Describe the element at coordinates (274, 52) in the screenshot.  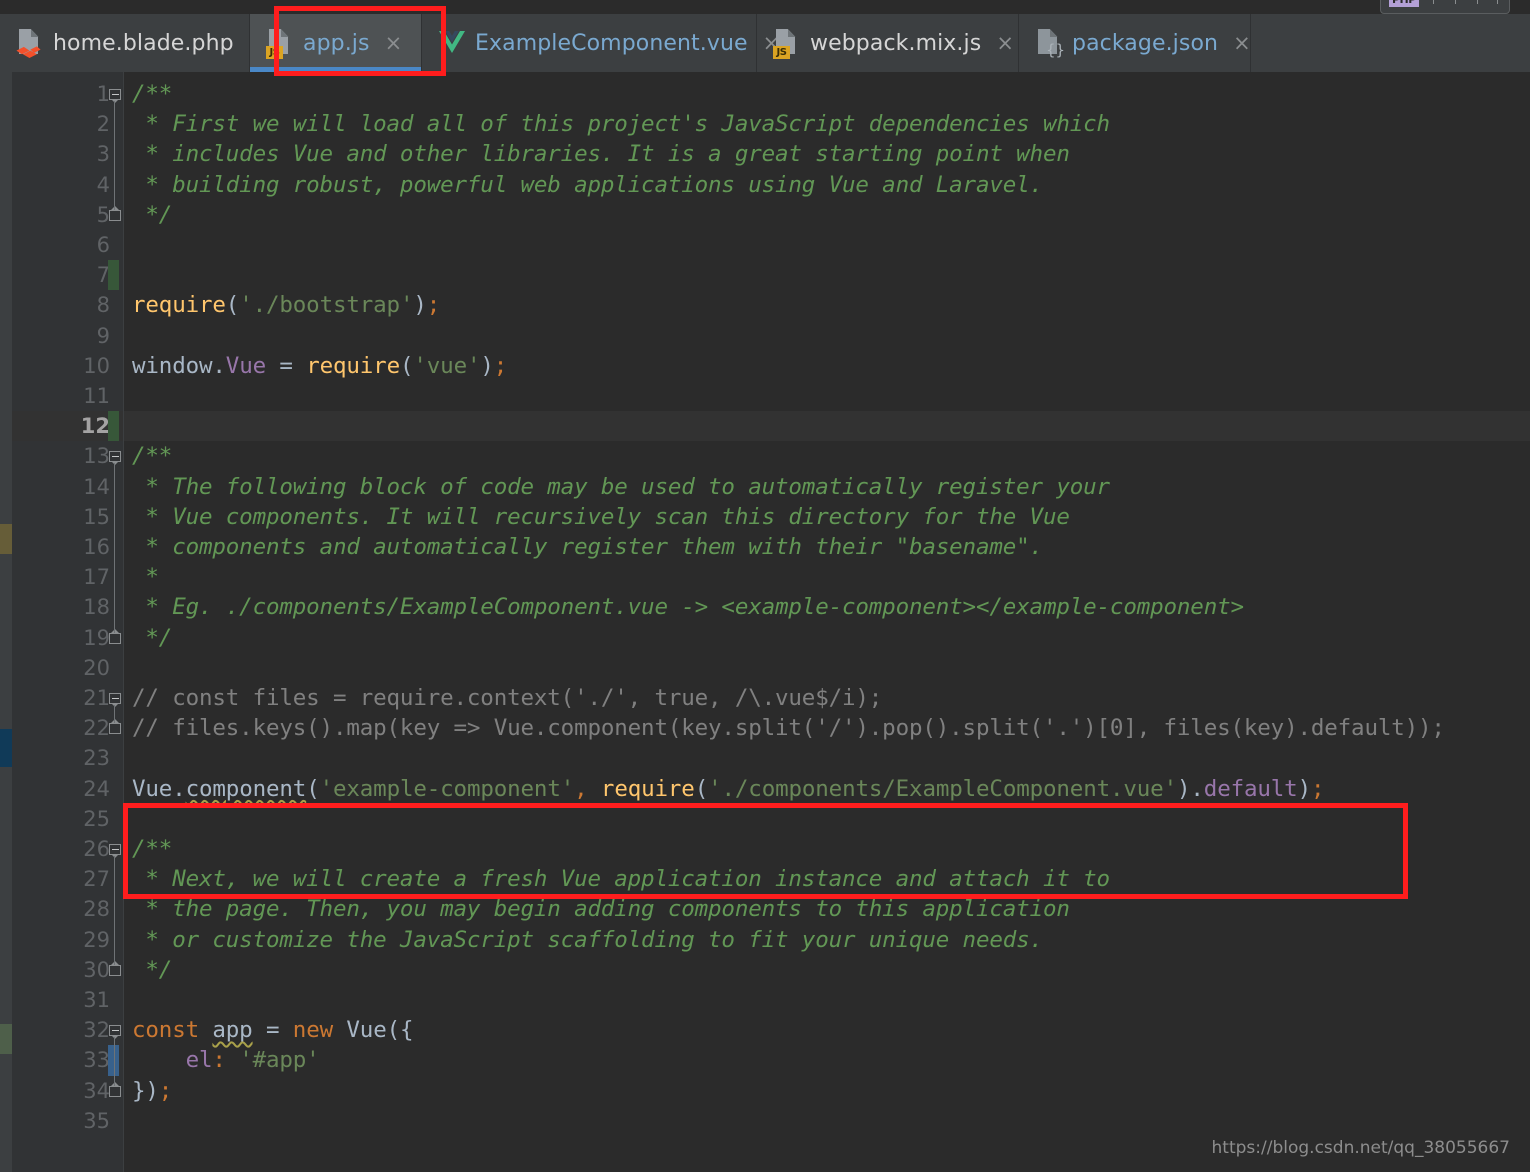
I see `js-badge: JS` at that location.